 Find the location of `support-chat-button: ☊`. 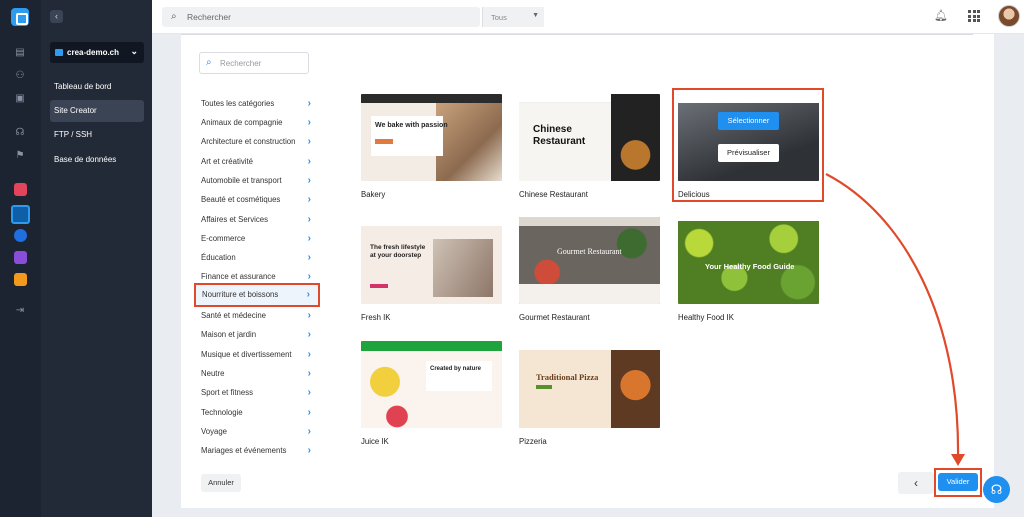

support-chat-button: ☊ is located at coordinates (996, 489).